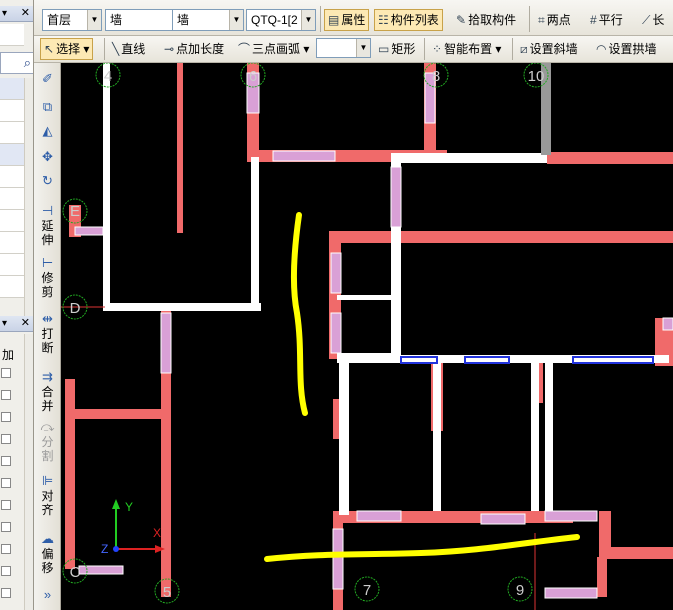  I want to click on select-button: ↖ 选择 ▾, so click(67, 49).